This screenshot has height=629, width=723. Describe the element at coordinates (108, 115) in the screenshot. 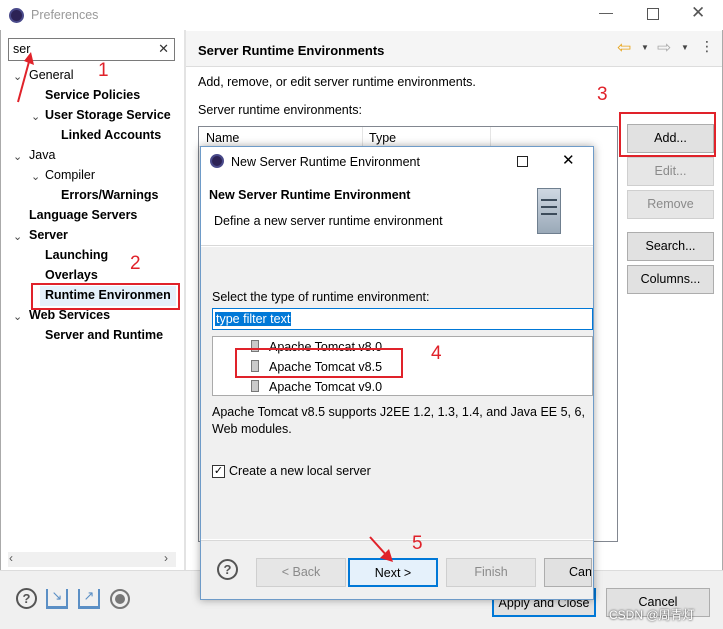

I see `tree-item-user-storage: User Storage Service` at that location.